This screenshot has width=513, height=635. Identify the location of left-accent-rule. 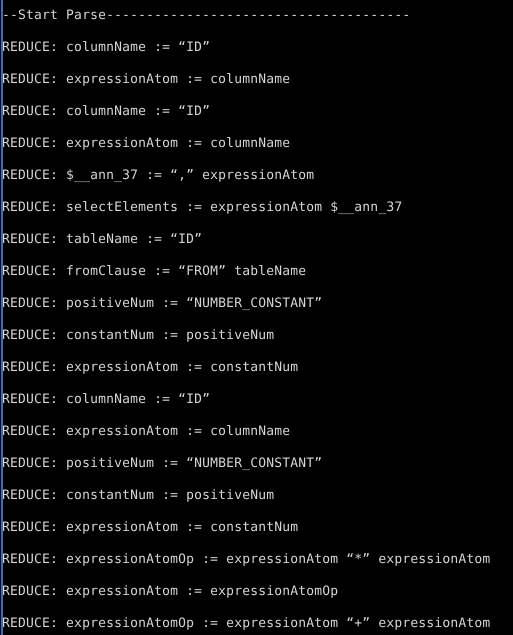
(2, 317).